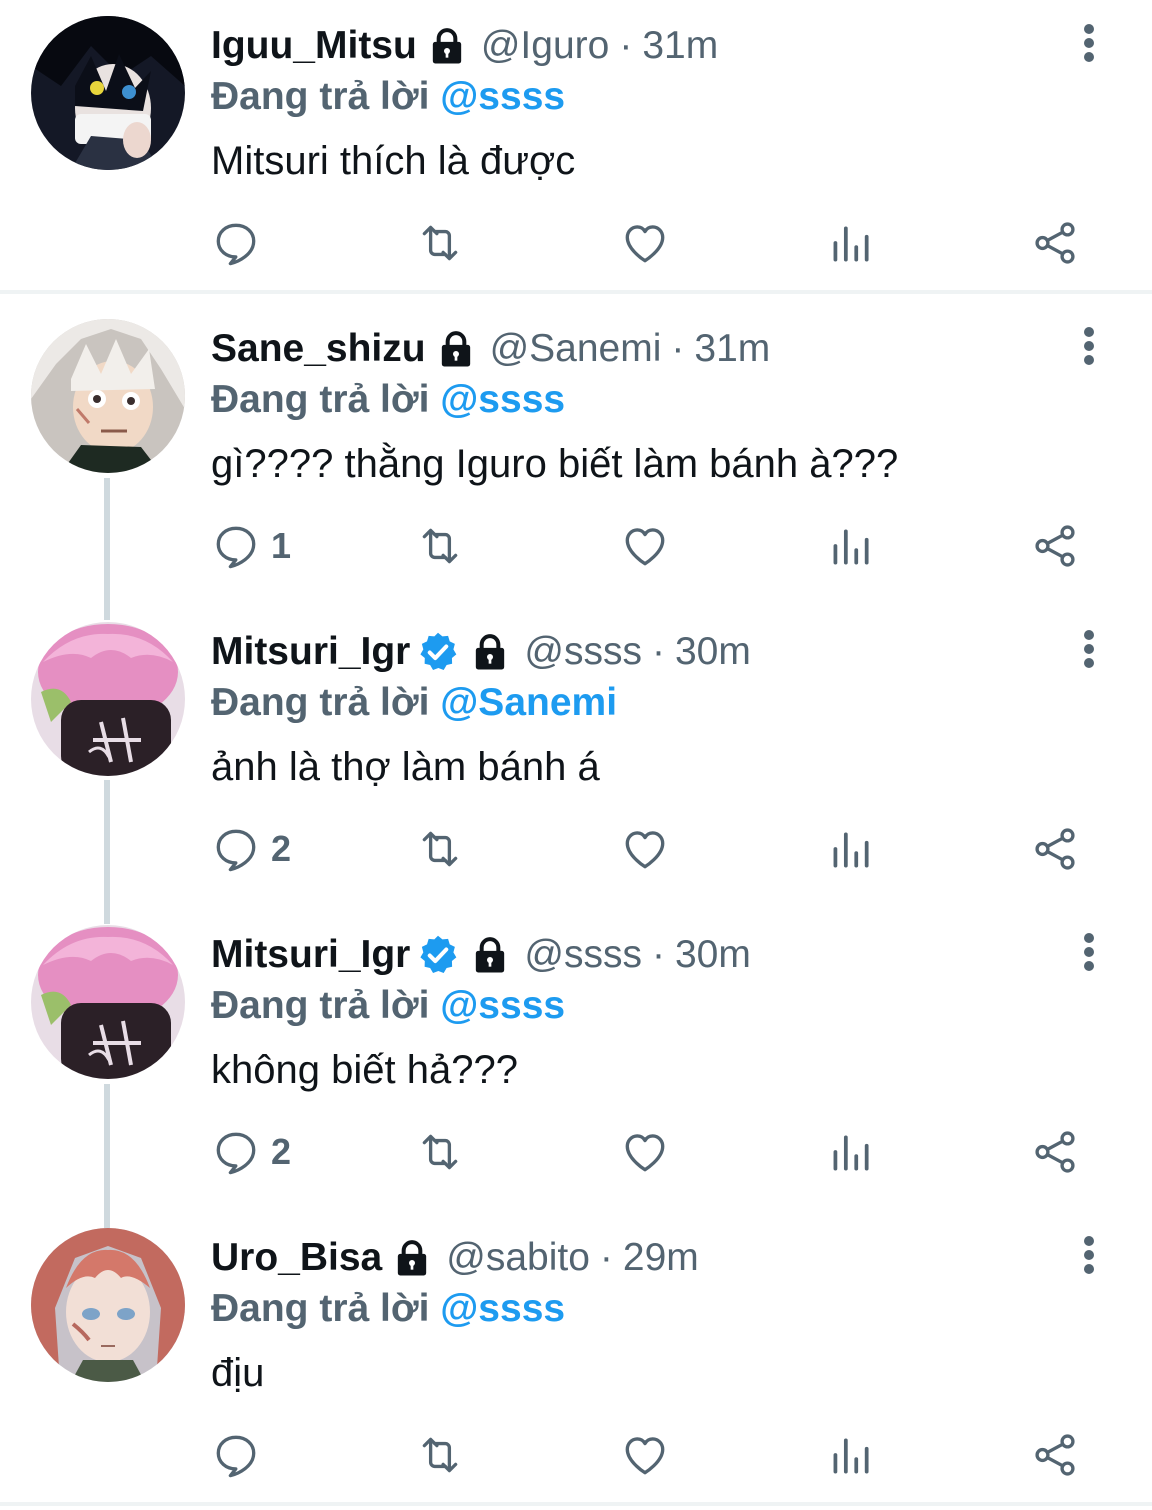 The width and height of the screenshot is (1152, 1510). Describe the element at coordinates (661, 1258) in the screenshot. I see `timestamp: 29m` at that location.